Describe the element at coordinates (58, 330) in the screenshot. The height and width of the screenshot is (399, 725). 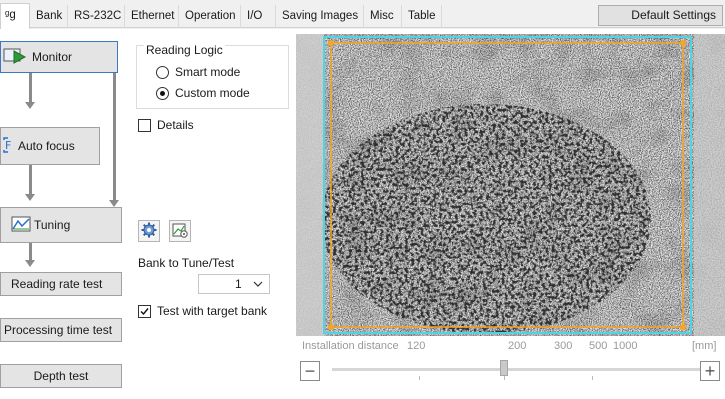
I see `processing-time-test-label: Processing time test` at that location.